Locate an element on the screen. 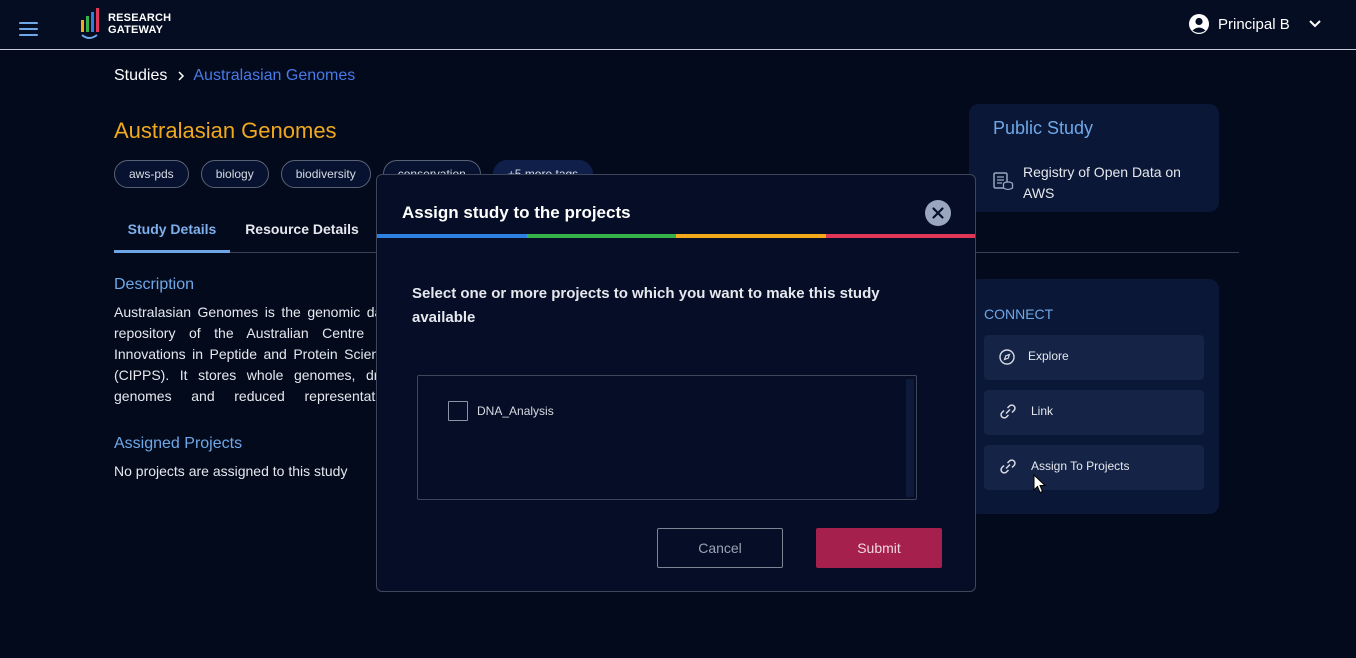 Image resolution: width=1356 pixels, height=658 pixels. rainbow-divider is located at coordinates (676, 236).